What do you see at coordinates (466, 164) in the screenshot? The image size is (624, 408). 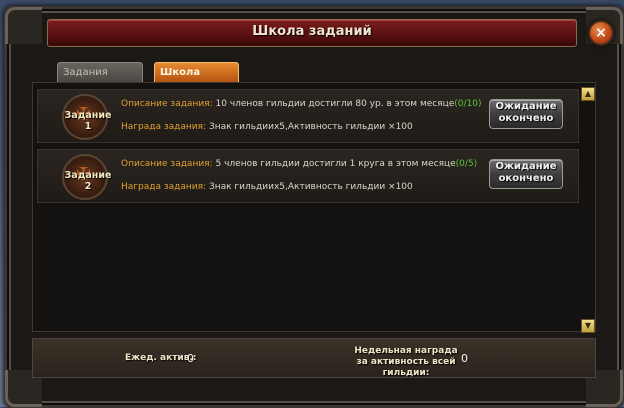 I see `quest-progress: (0/5)` at bounding box center [466, 164].